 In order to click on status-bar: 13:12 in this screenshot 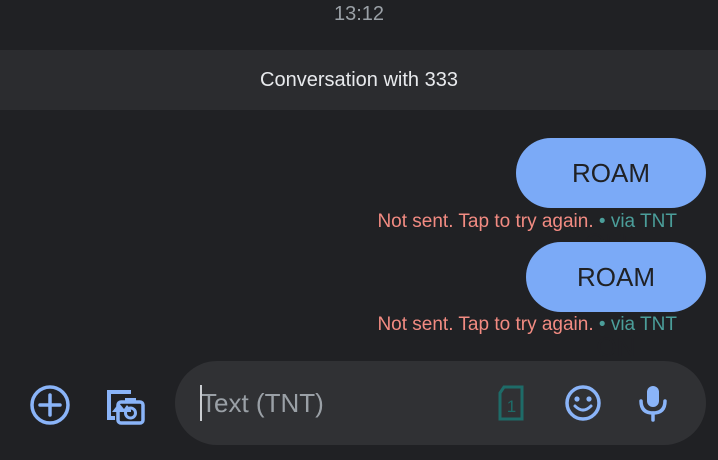, I will do `click(359, 15)`.